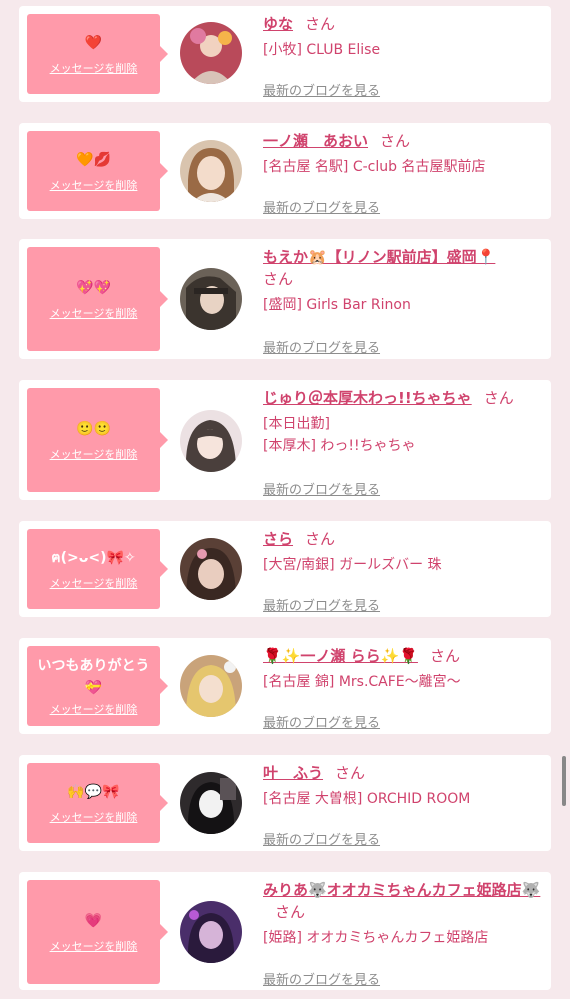 Image resolution: width=570 pixels, height=999 pixels. I want to click on shop-info: [盛岡] Girls Bar Rinon, so click(337, 305).